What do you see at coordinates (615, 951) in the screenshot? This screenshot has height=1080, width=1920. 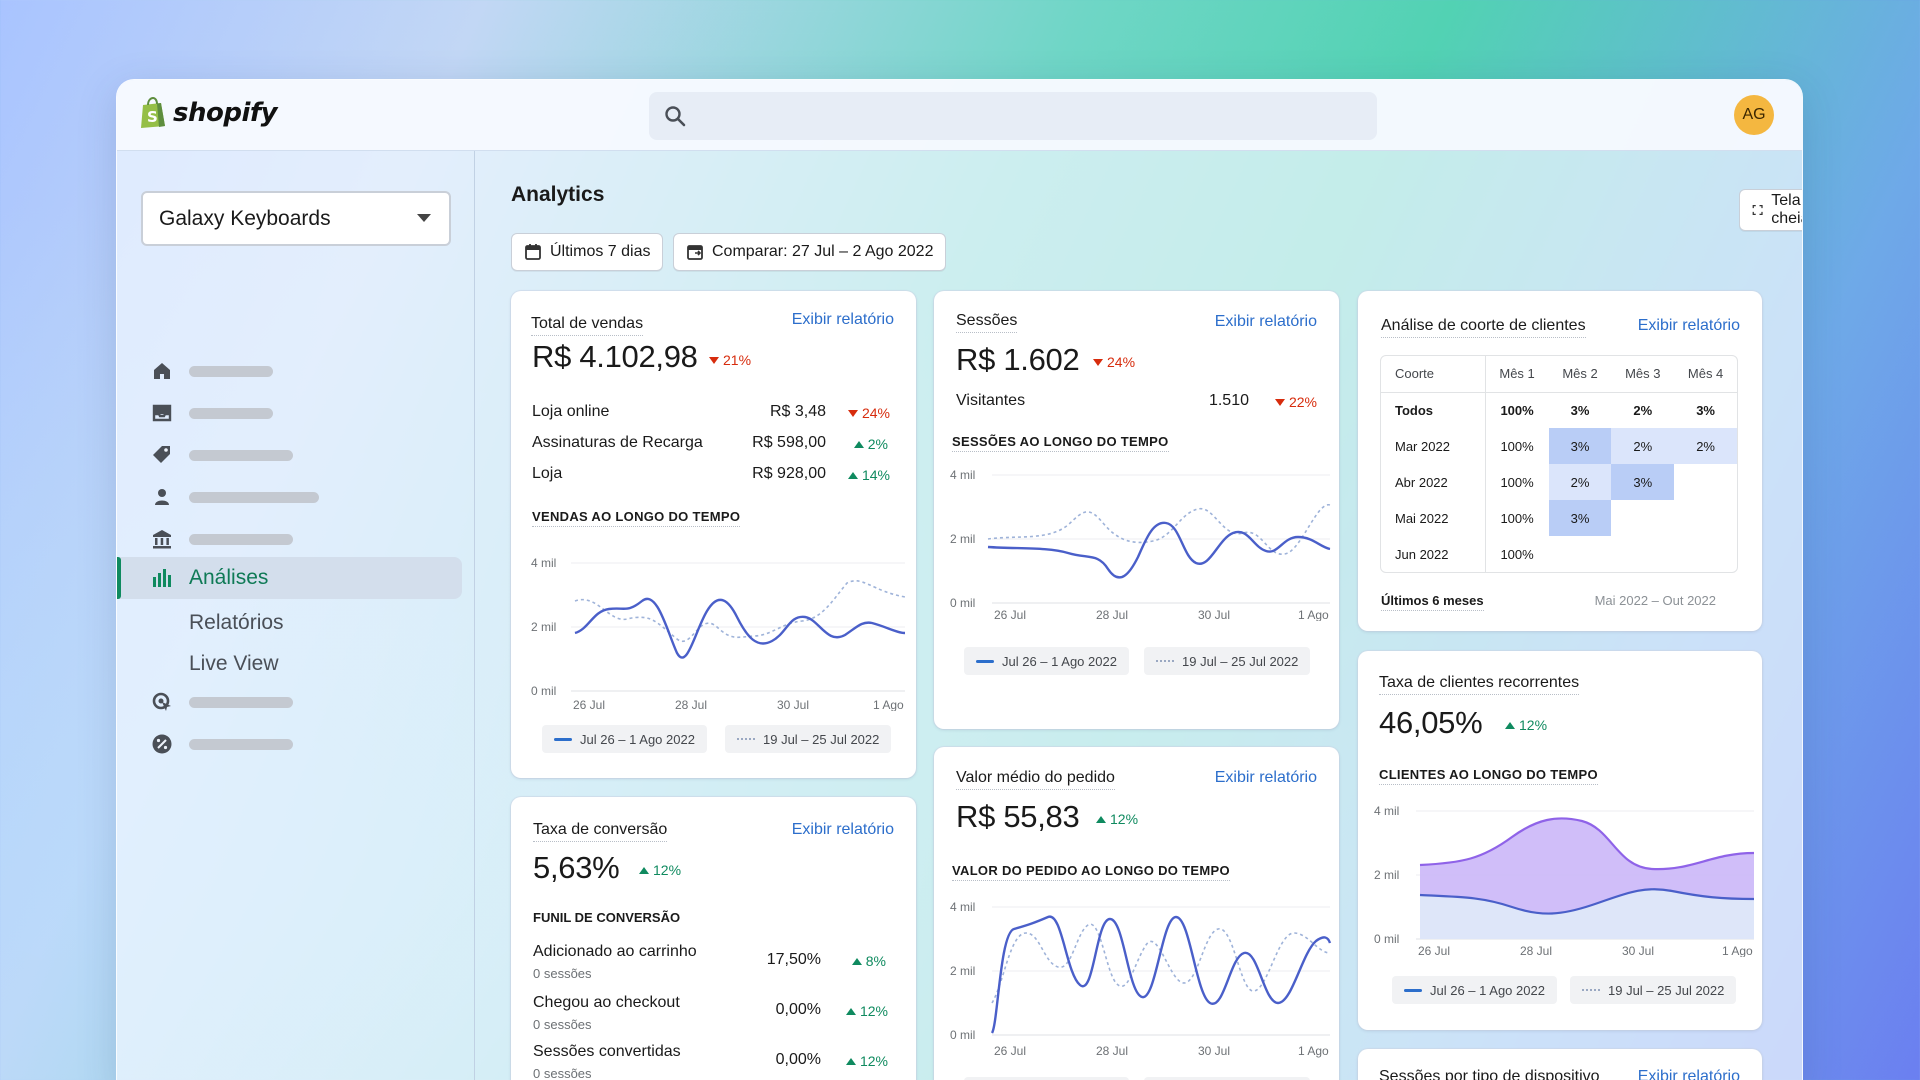 I see `funnel-row-label: Adicionado ao carrinho` at bounding box center [615, 951].